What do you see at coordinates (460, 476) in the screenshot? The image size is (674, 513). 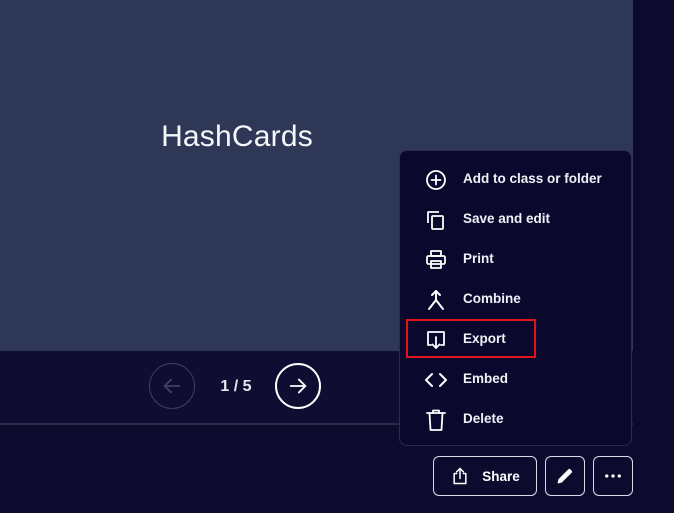 I see `share-icon` at bounding box center [460, 476].